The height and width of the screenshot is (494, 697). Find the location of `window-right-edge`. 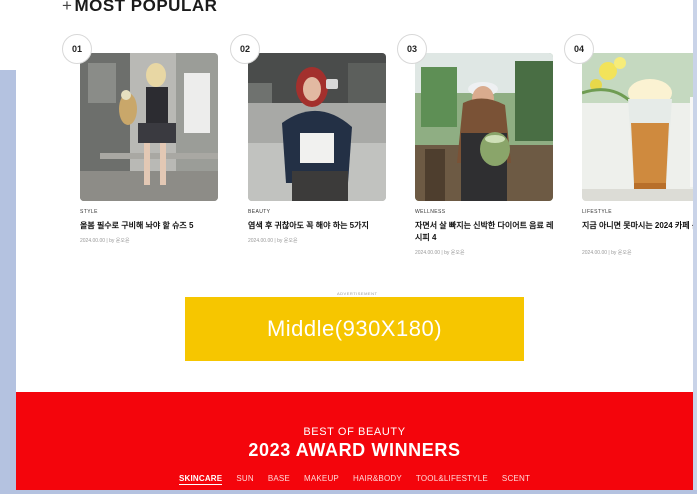

window-right-edge is located at coordinates (695, 247).